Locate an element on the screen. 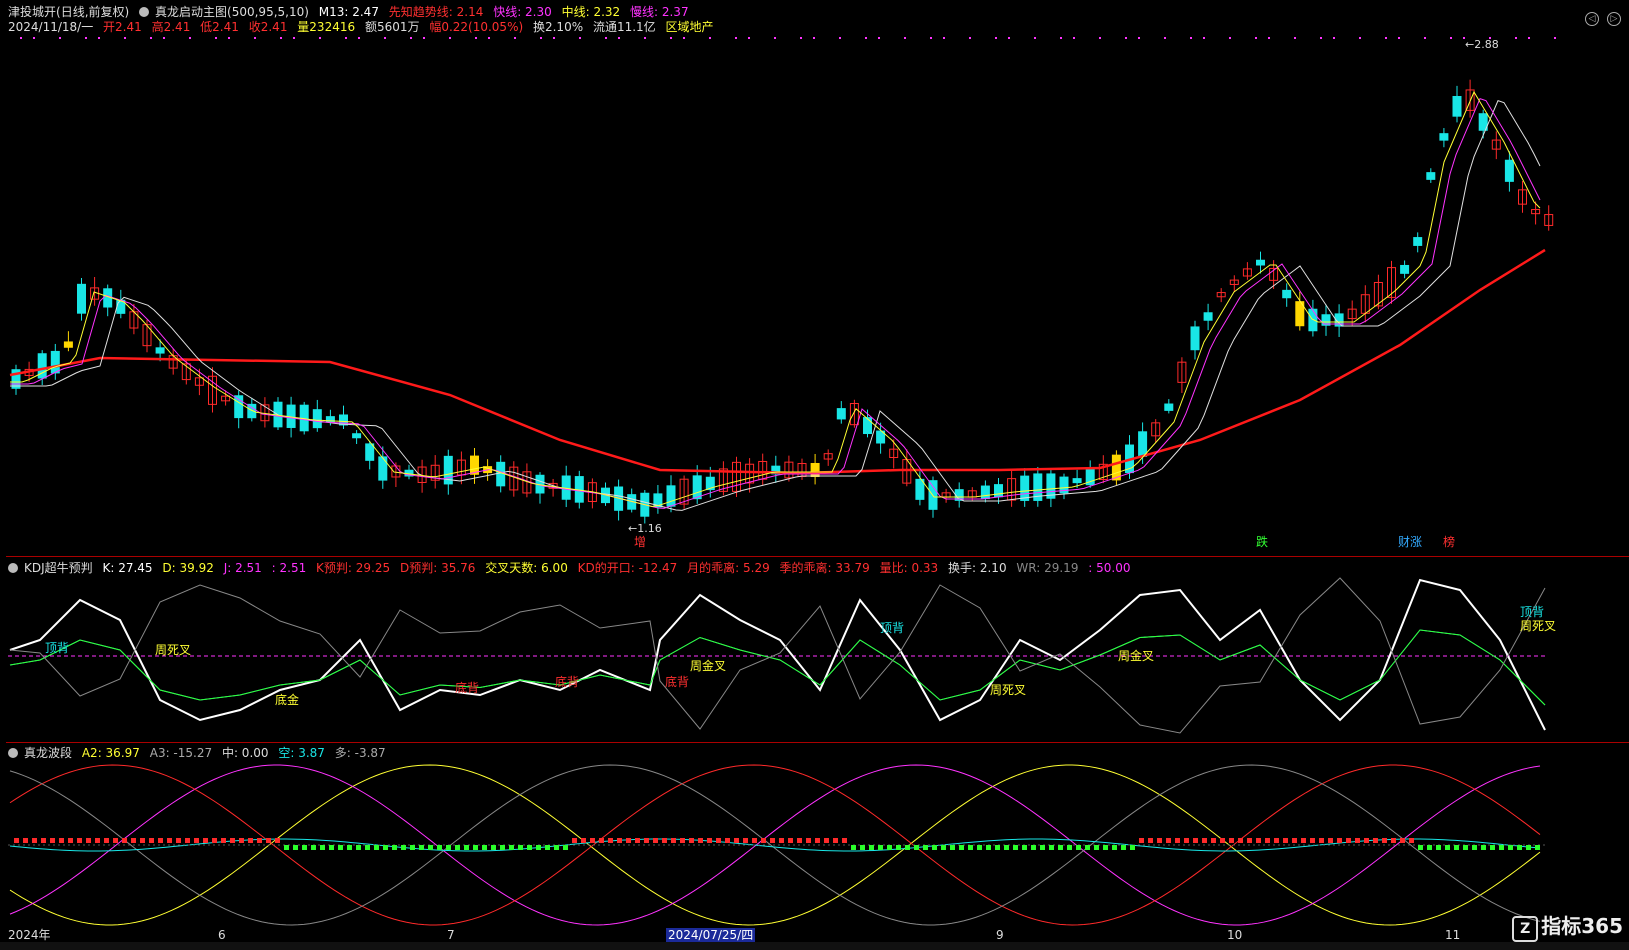 This screenshot has width=1629, height=950. pane-divider is located at coordinates (817, 742).